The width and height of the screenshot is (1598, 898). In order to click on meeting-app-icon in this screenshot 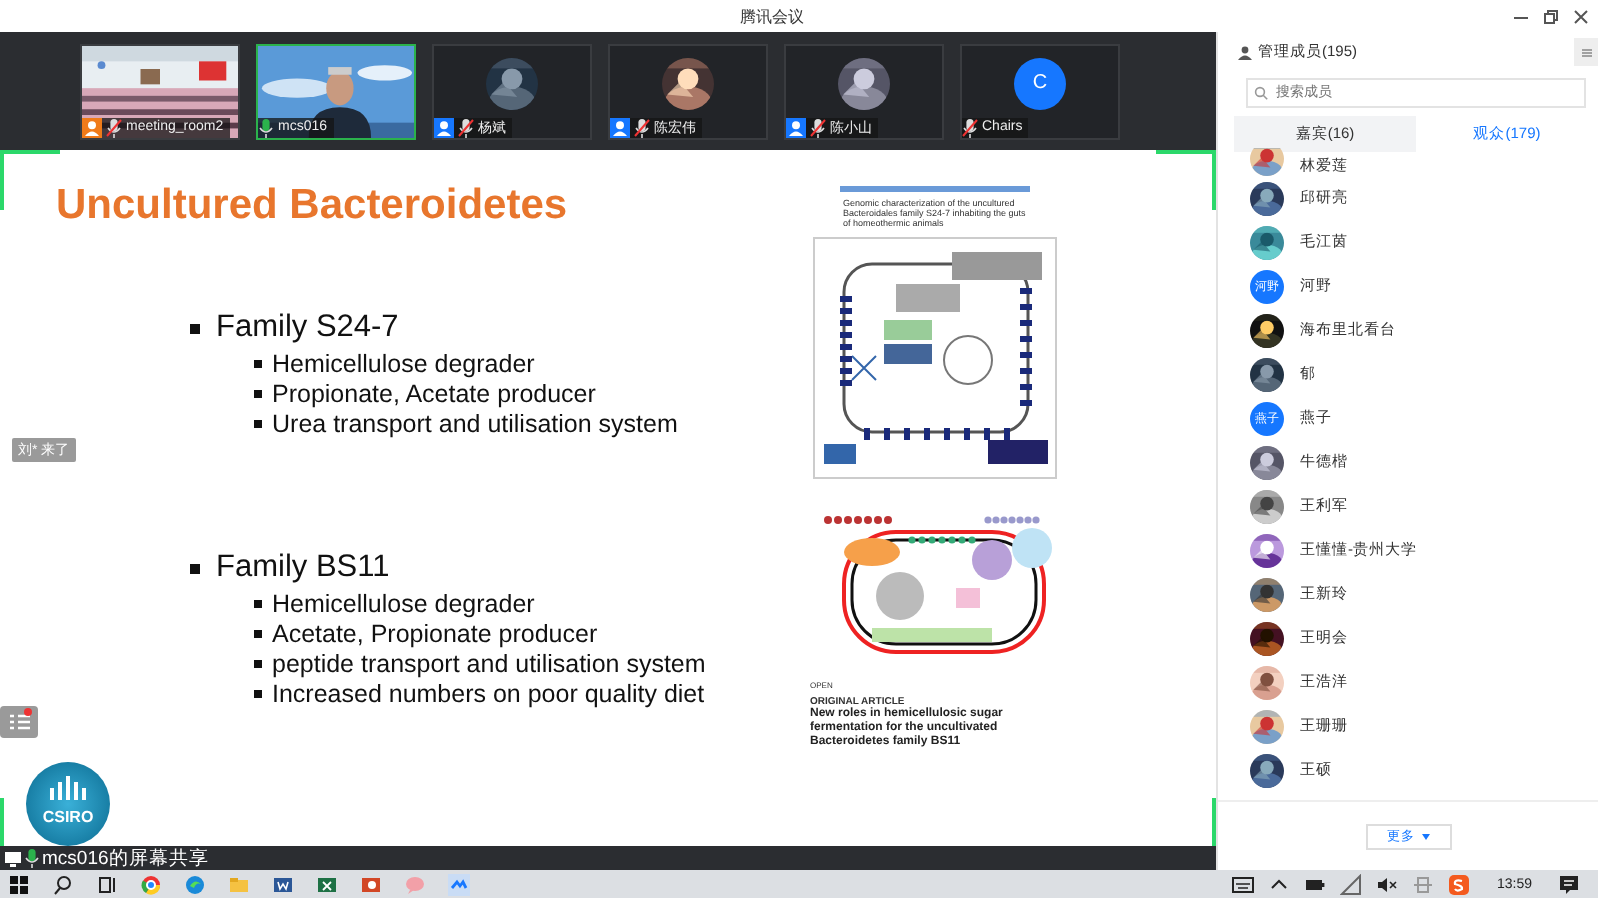, I will do `click(459, 884)`.